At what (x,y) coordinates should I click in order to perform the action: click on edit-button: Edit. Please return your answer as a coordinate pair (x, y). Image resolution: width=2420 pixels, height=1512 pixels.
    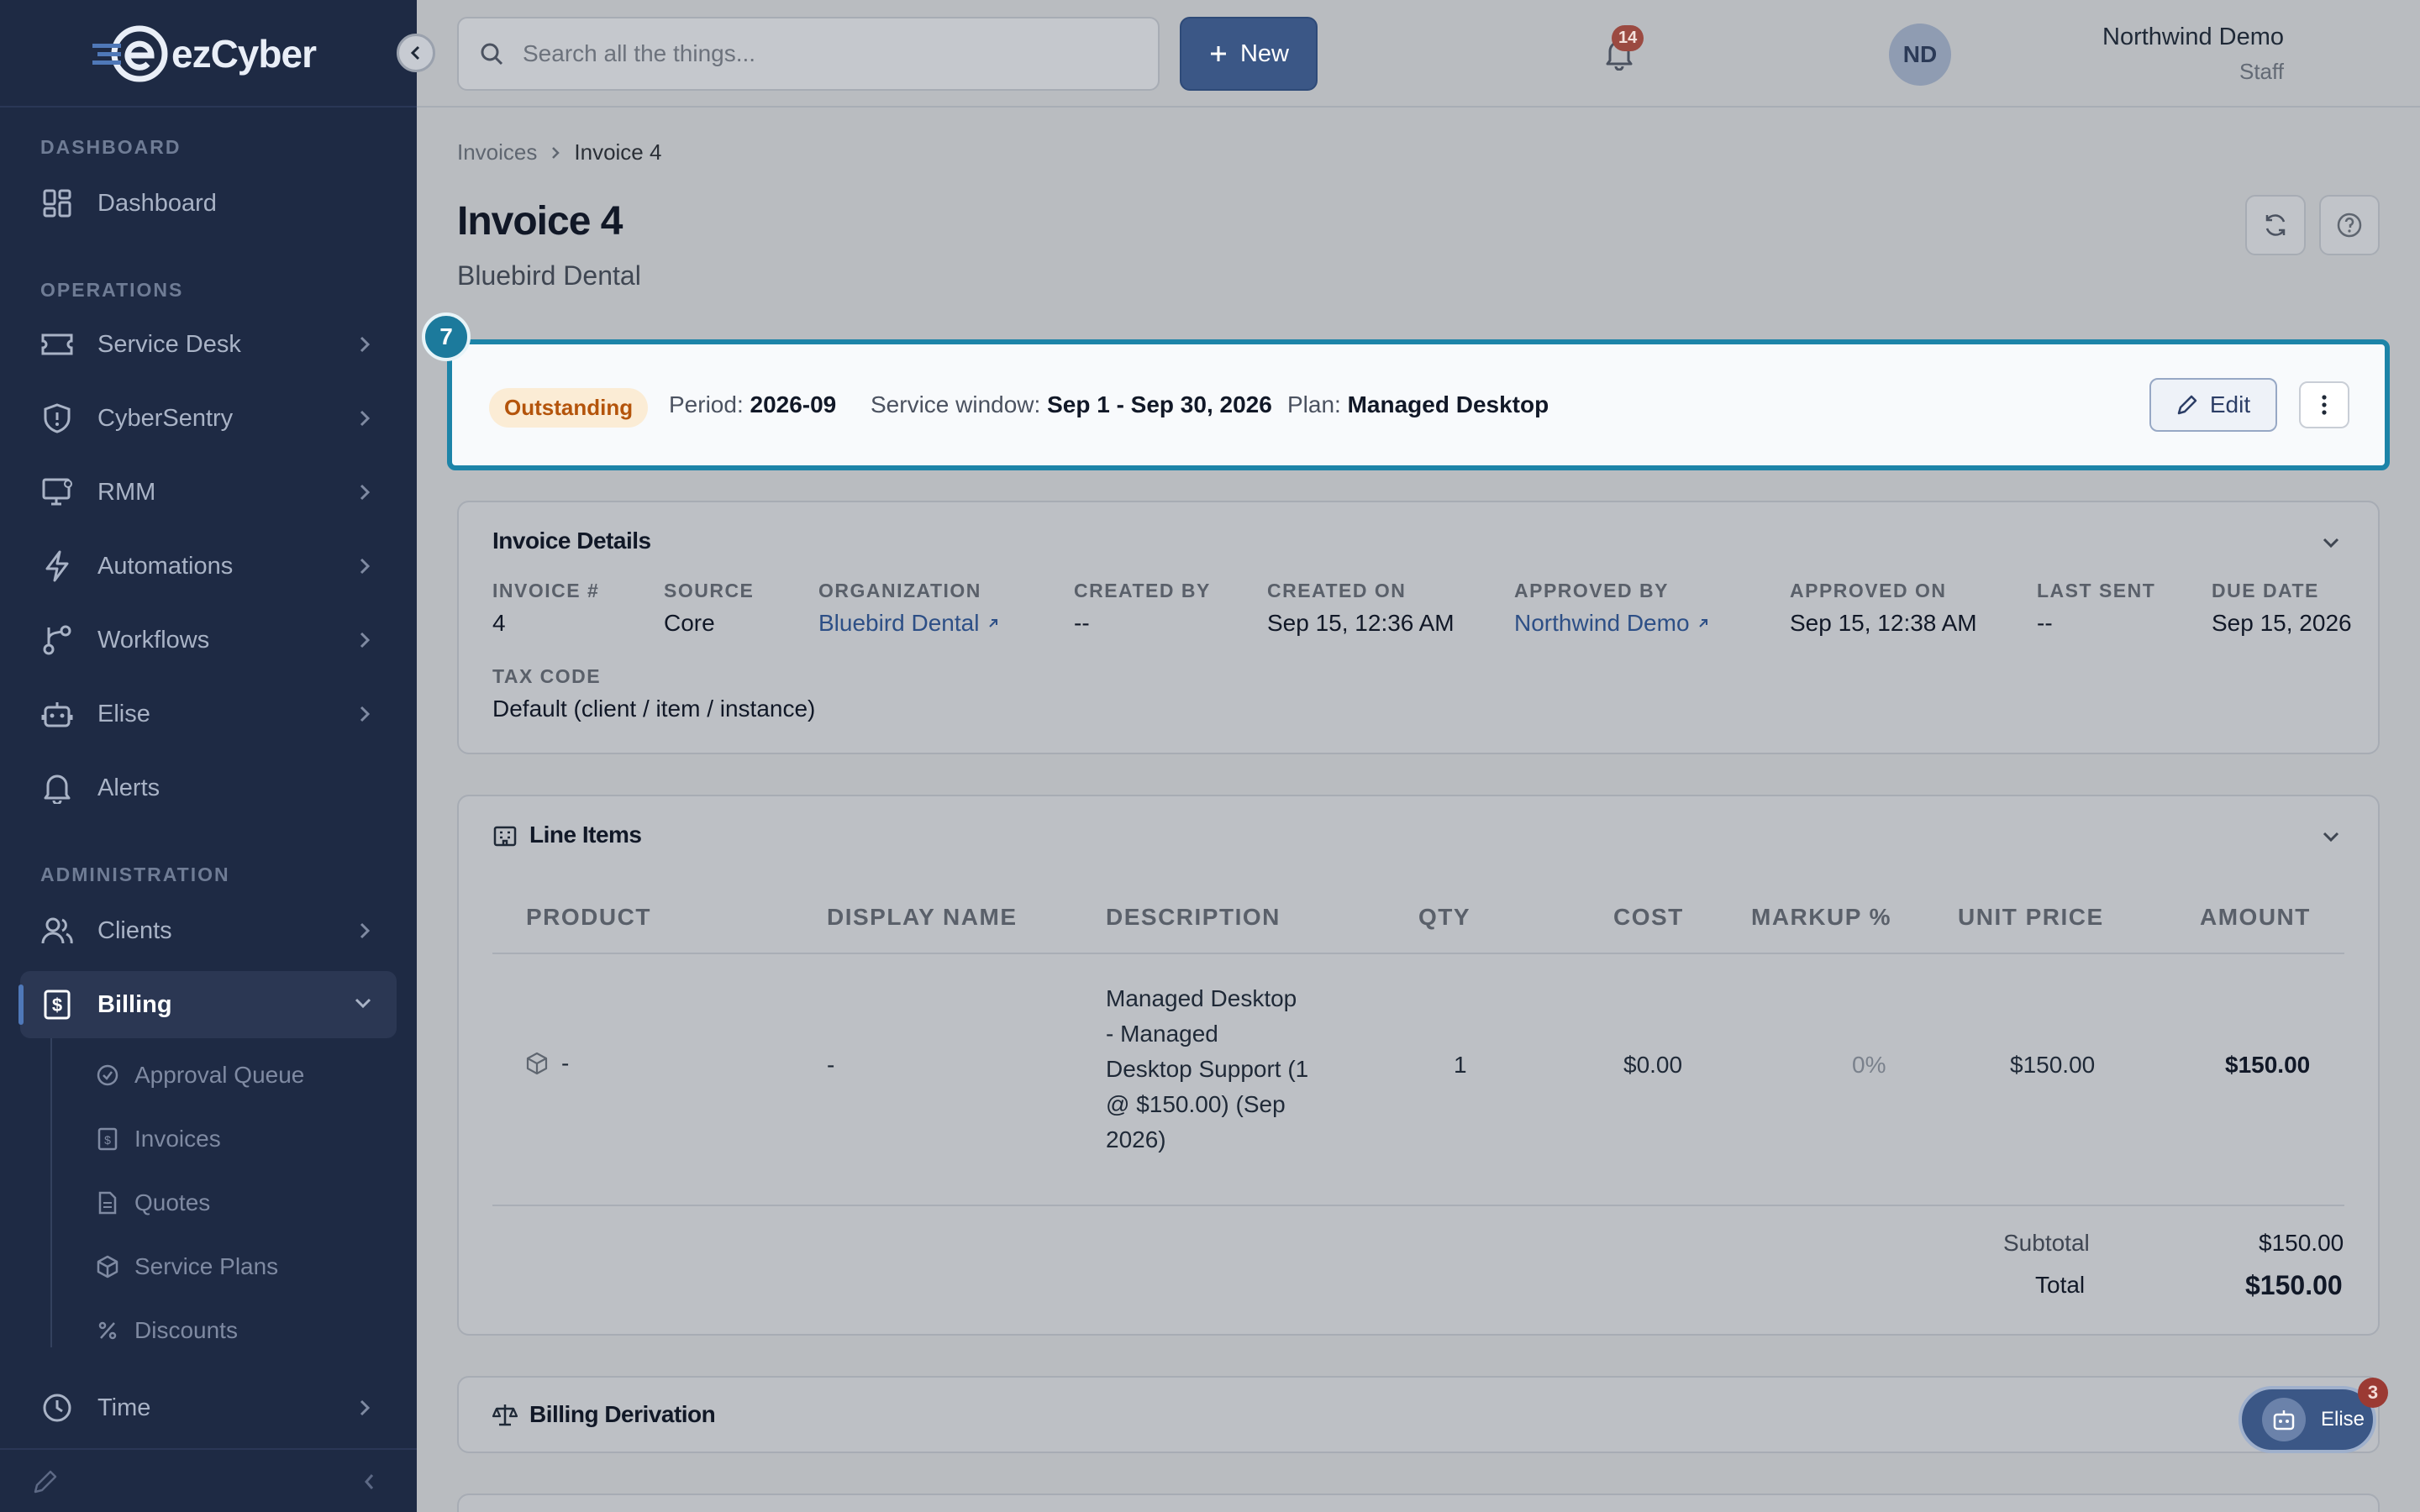
    Looking at the image, I should click on (2213, 405).